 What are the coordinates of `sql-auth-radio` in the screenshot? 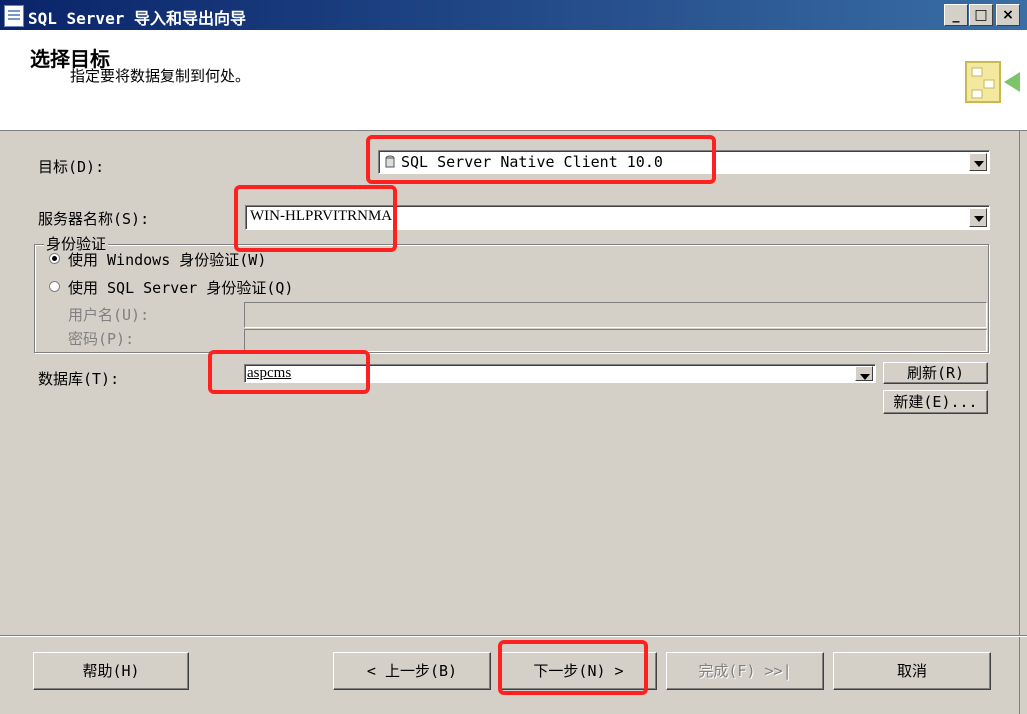 It's located at (54, 286).